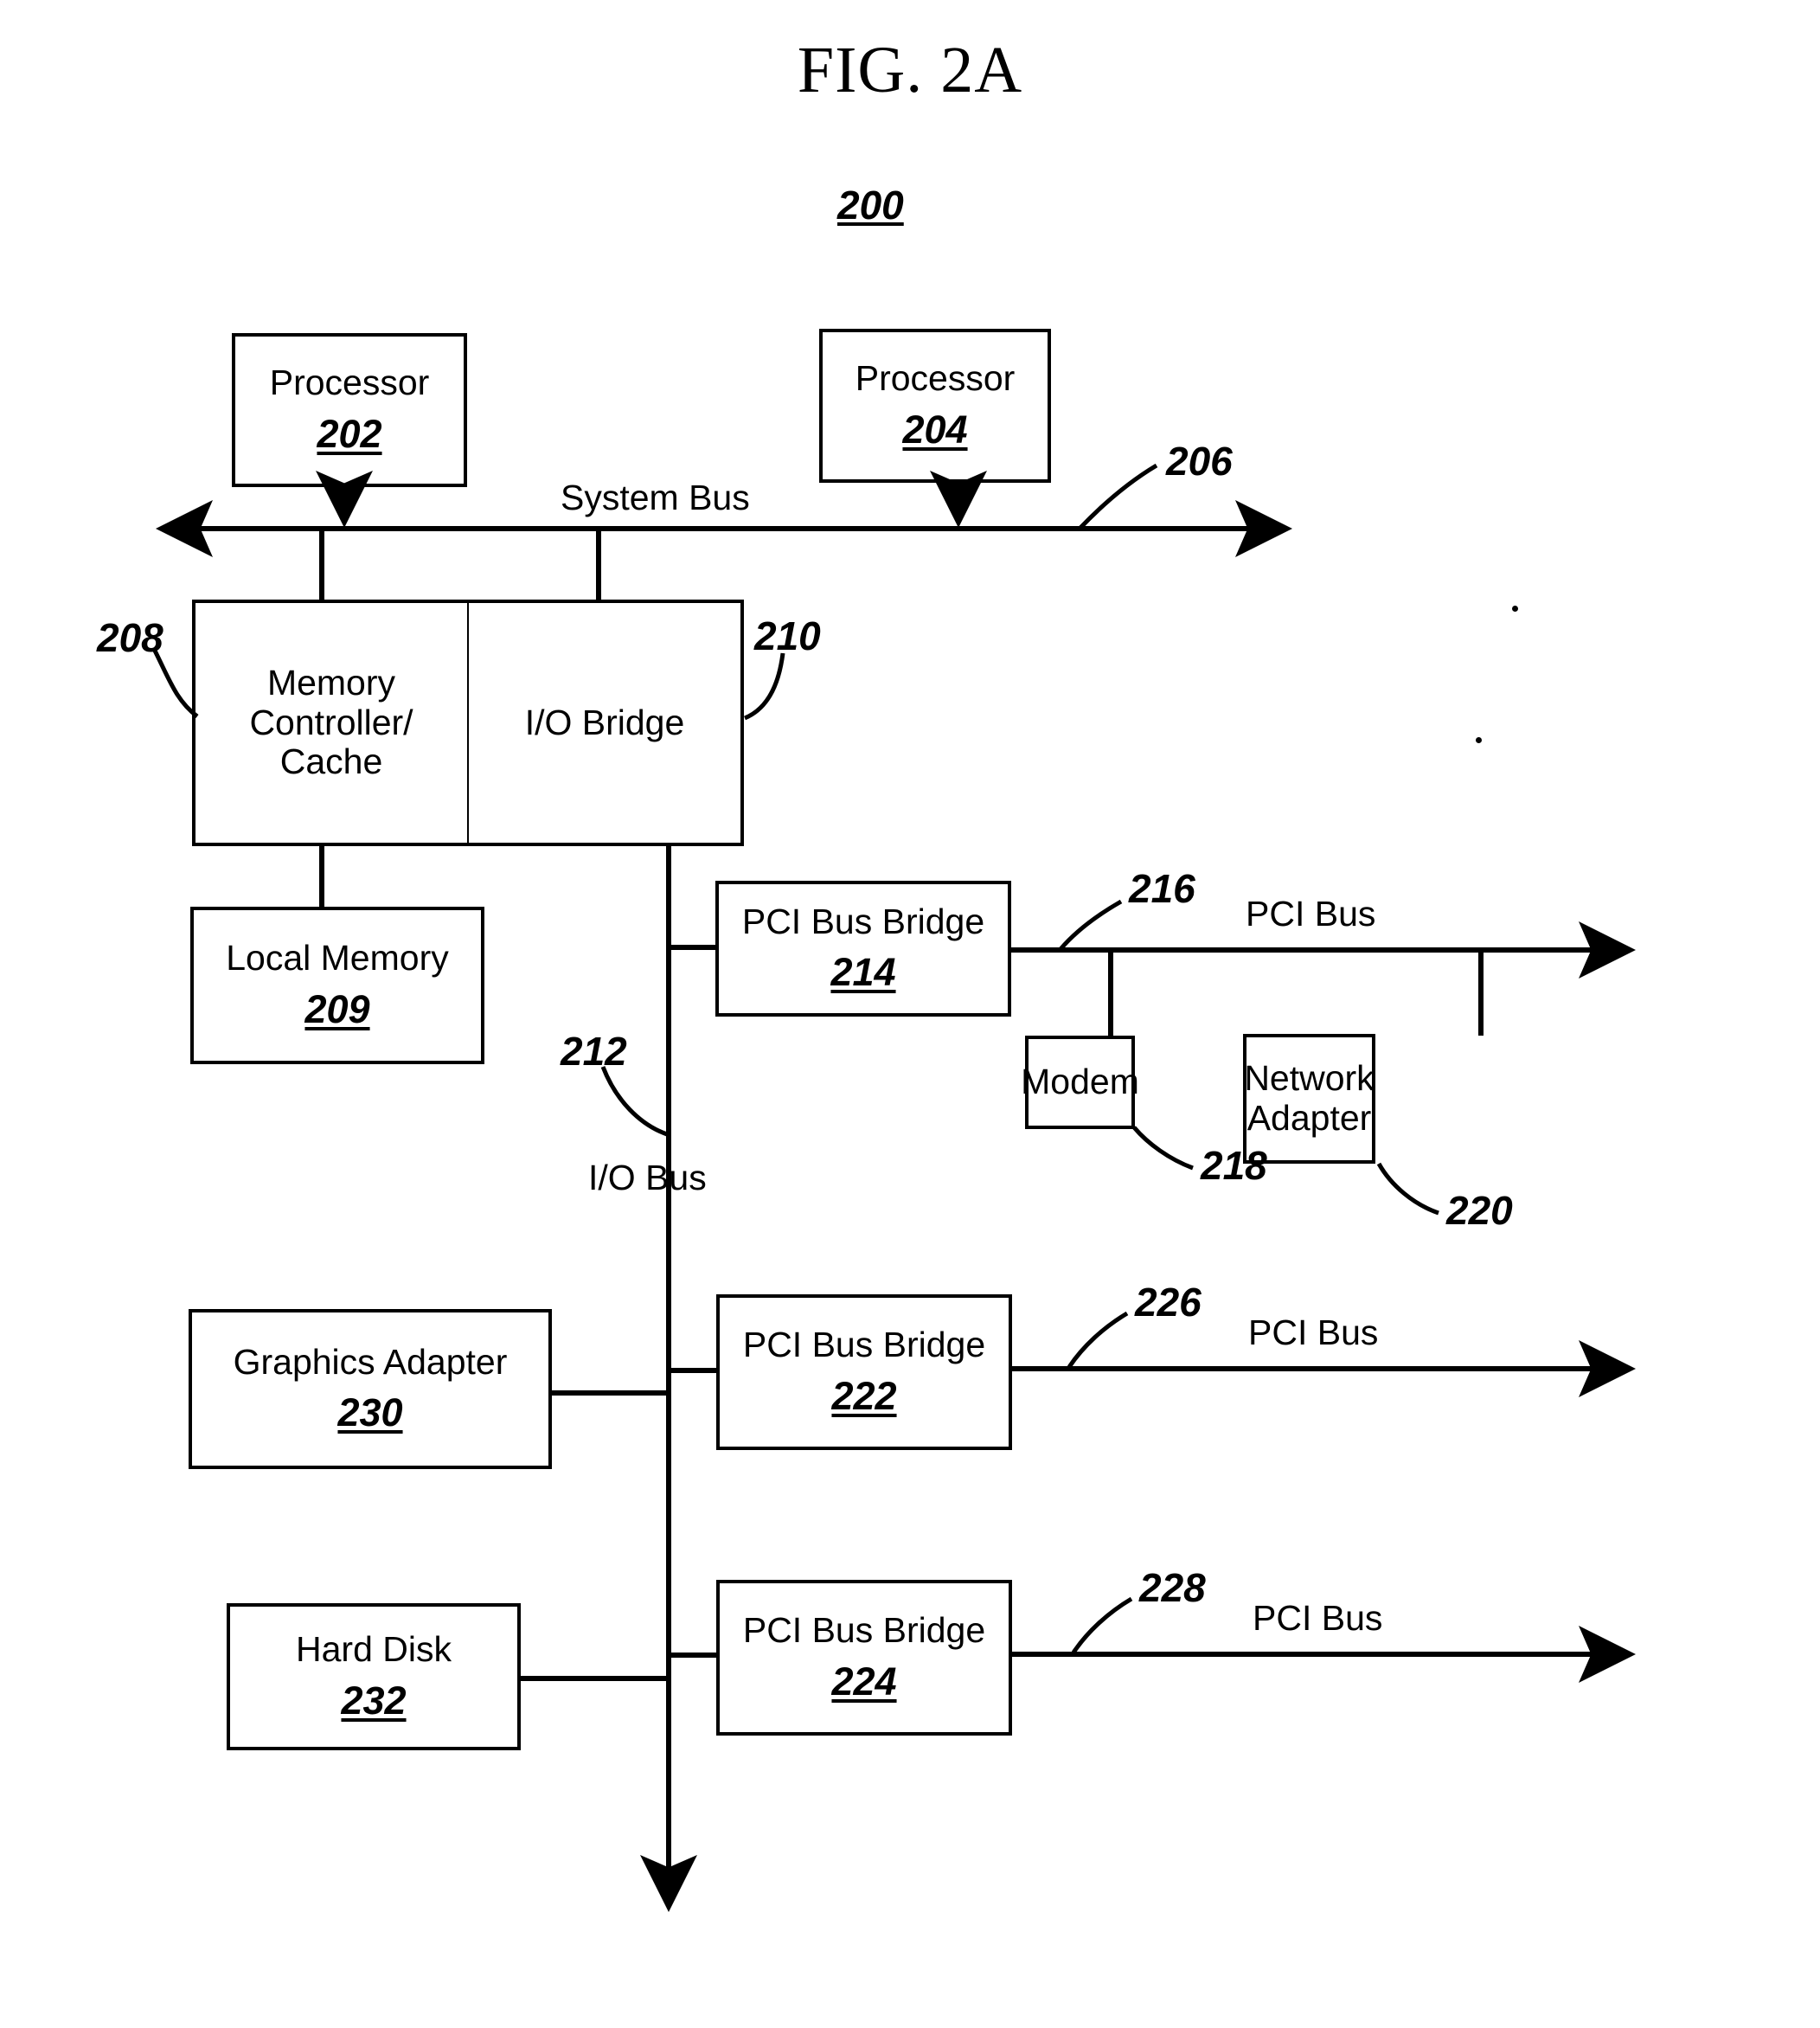  What do you see at coordinates (374, 1649) in the screenshot?
I see `node-label: Hard Disk` at bounding box center [374, 1649].